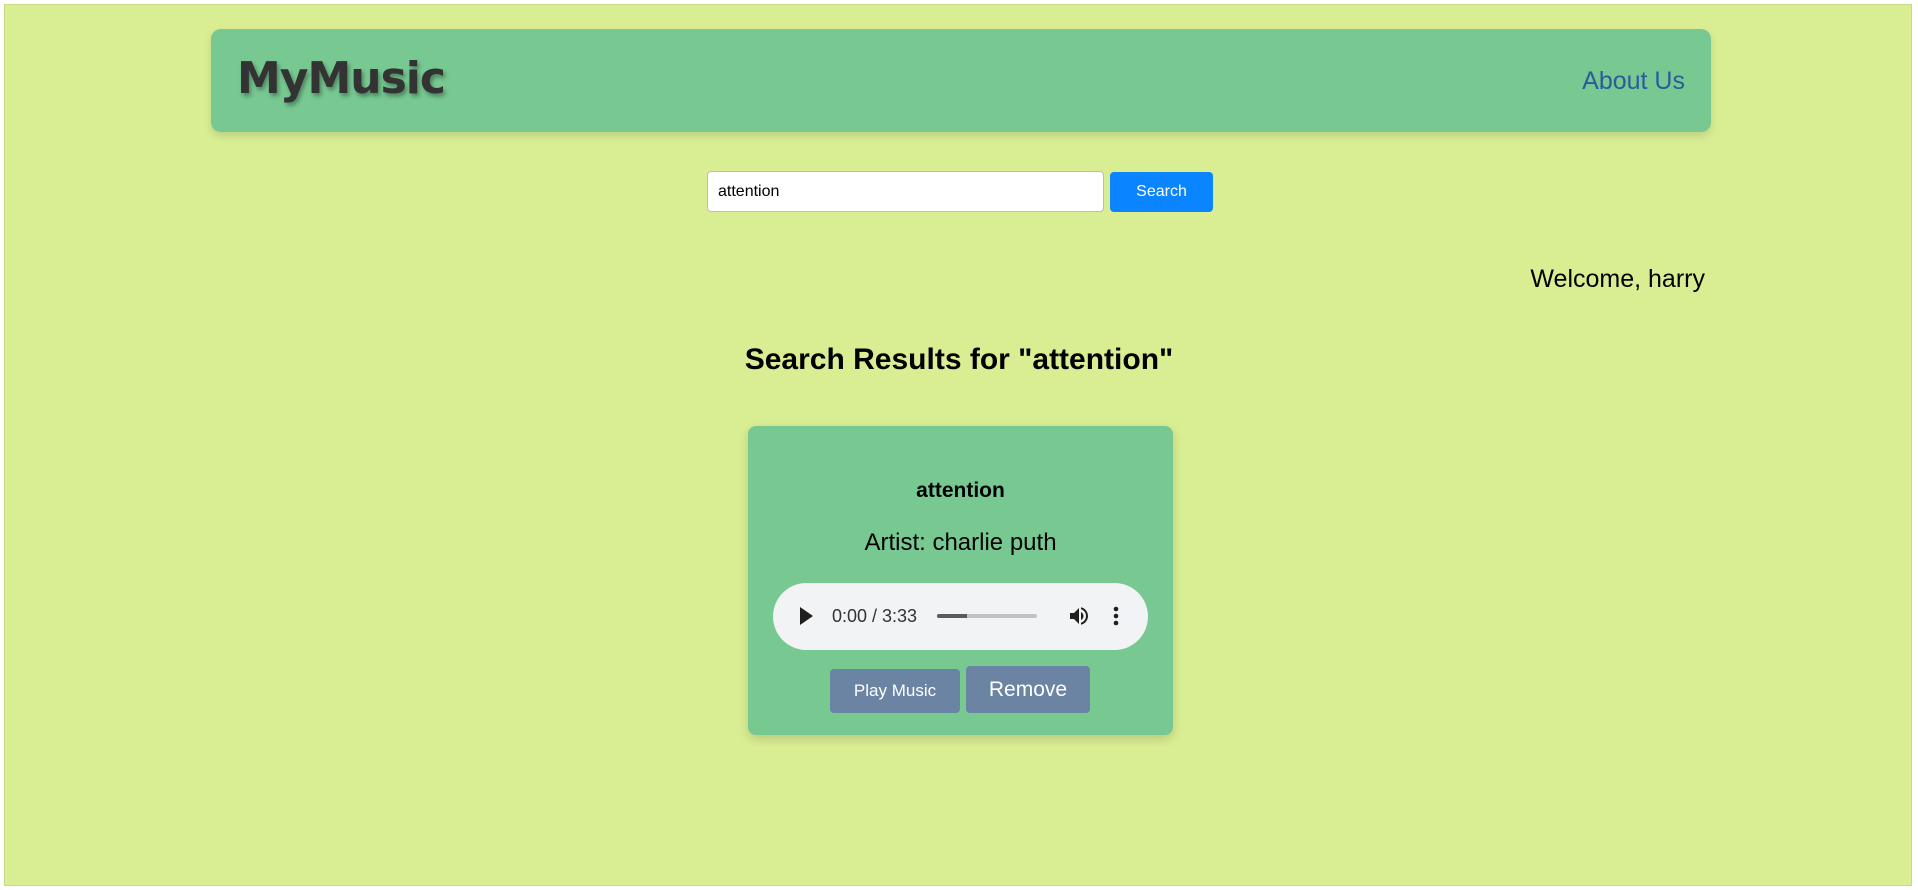 The height and width of the screenshot is (890, 1918). What do you see at coordinates (1116, 616) in the screenshot?
I see `more-options-icon` at bounding box center [1116, 616].